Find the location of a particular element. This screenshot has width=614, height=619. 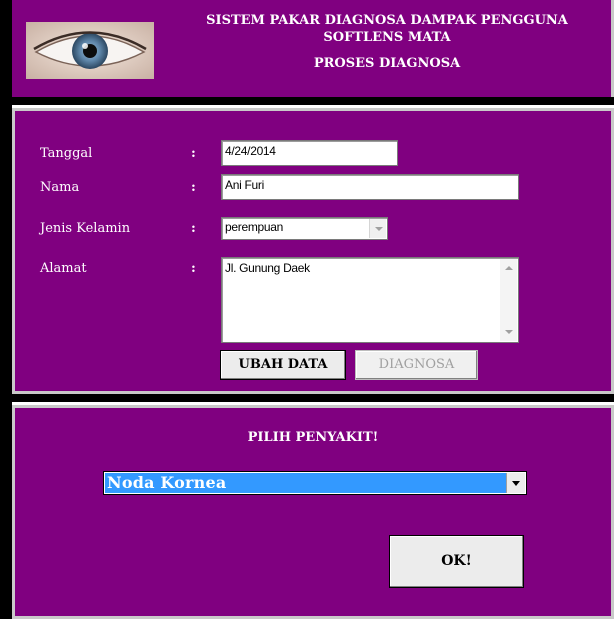

app-title-line1: SISTEM PAKAR DIAGNOSA DAMPAK PENGGUNA is located at coordinates (387, 20).